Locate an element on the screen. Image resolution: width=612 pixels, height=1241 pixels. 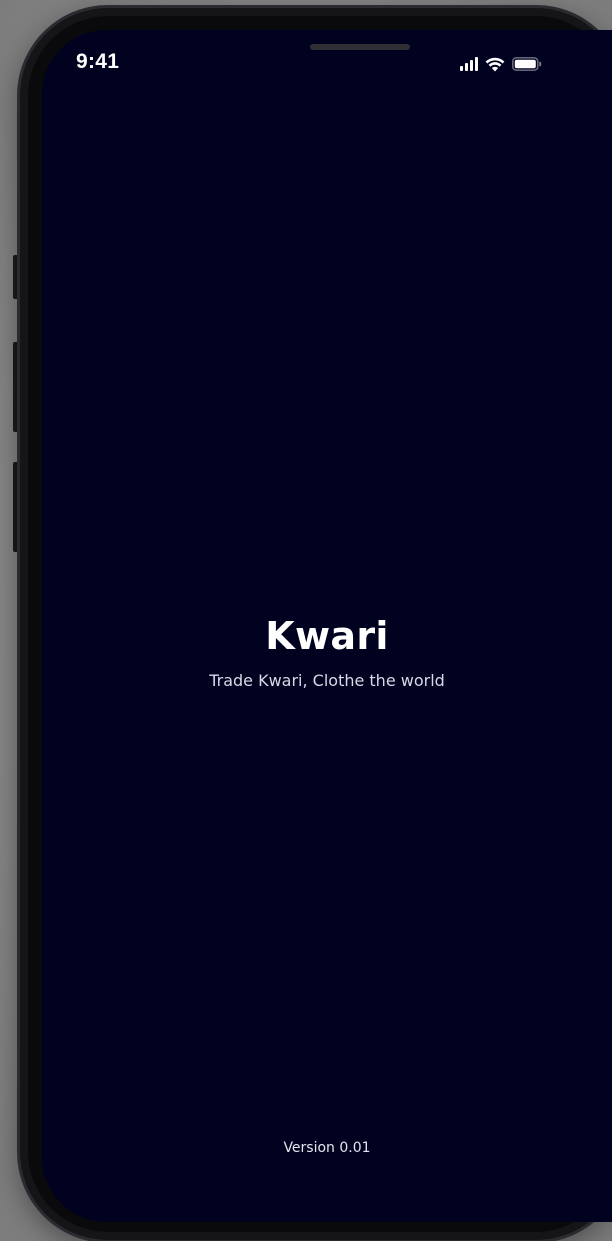
status-time: 9:41 is located at coordinates (98, 61).